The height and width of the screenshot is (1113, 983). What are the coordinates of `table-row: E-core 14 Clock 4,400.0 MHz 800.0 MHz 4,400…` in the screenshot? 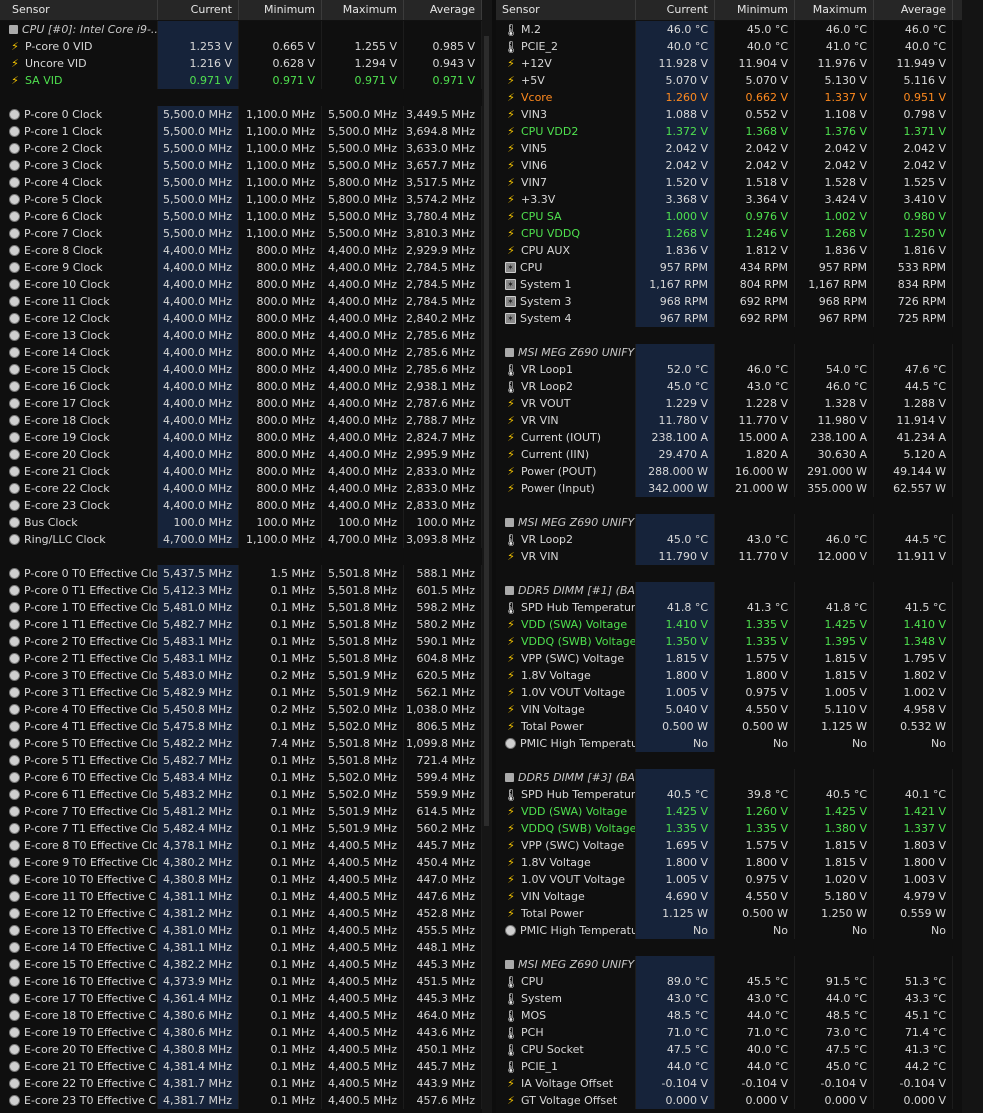 It's located at (241, 352).